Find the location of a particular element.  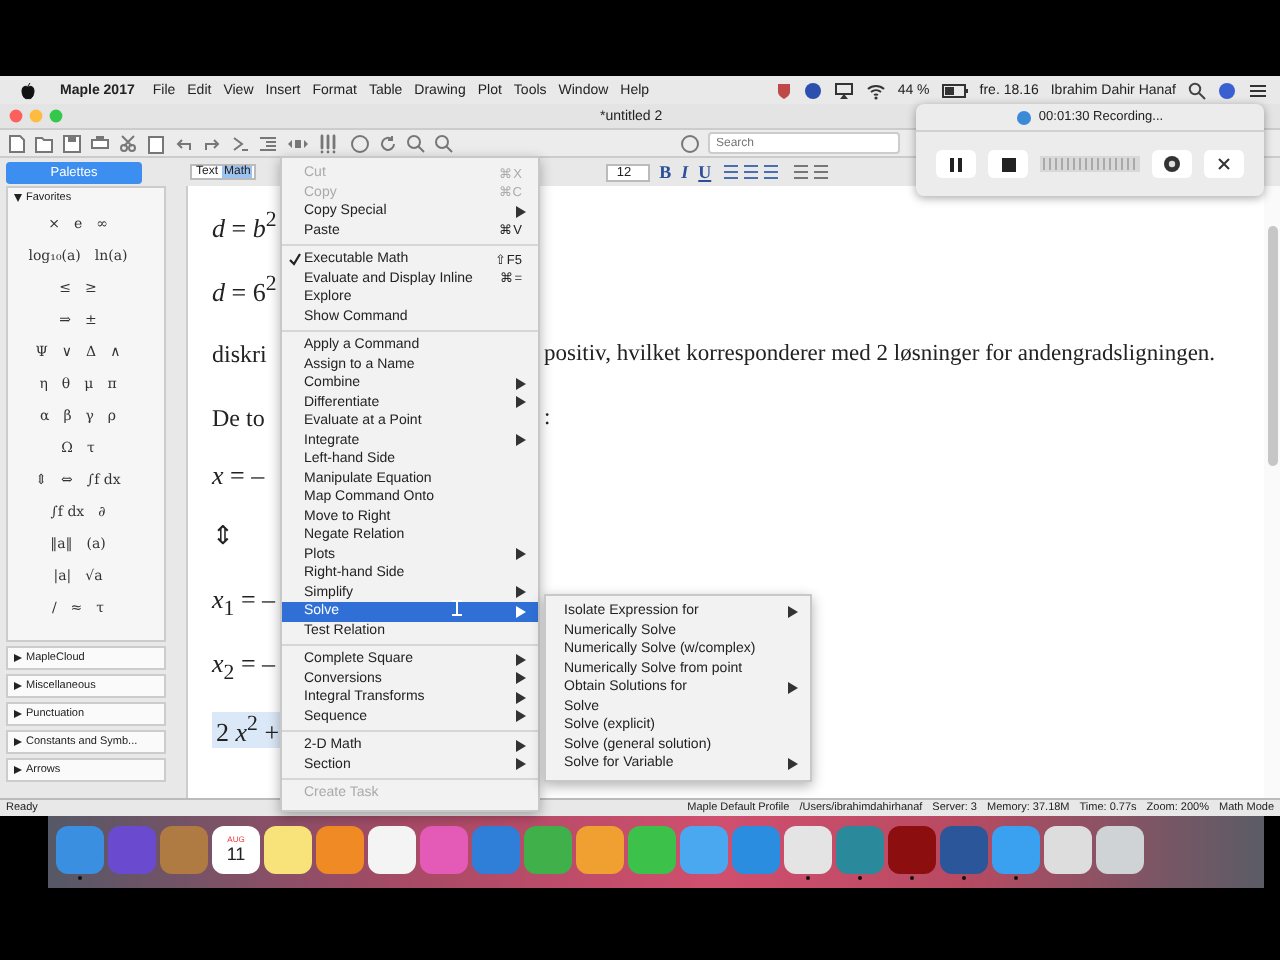

list-icon is located at coordinates (1258, 90).